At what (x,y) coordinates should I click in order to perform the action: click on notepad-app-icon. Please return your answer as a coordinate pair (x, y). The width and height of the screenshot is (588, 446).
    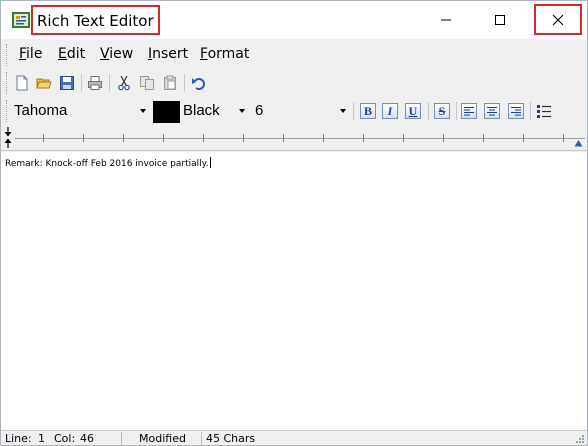
    Looking at the image, I should click on (21, 20).